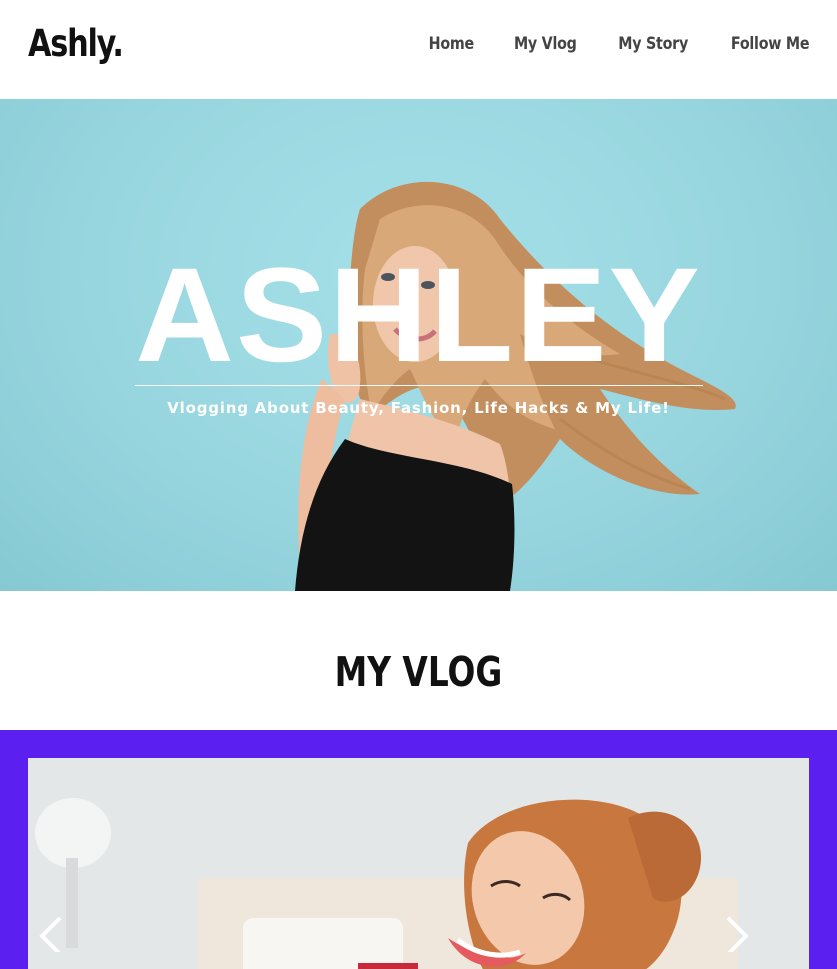  What do you see at coordinates (49, 931) in the screenshot?
I see `chevron-left-icon` at bounding box center [49, 931].